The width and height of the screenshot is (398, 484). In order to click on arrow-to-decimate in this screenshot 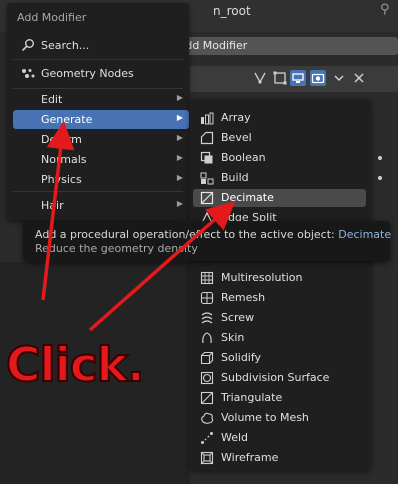, I will do `click(162, 266)`.